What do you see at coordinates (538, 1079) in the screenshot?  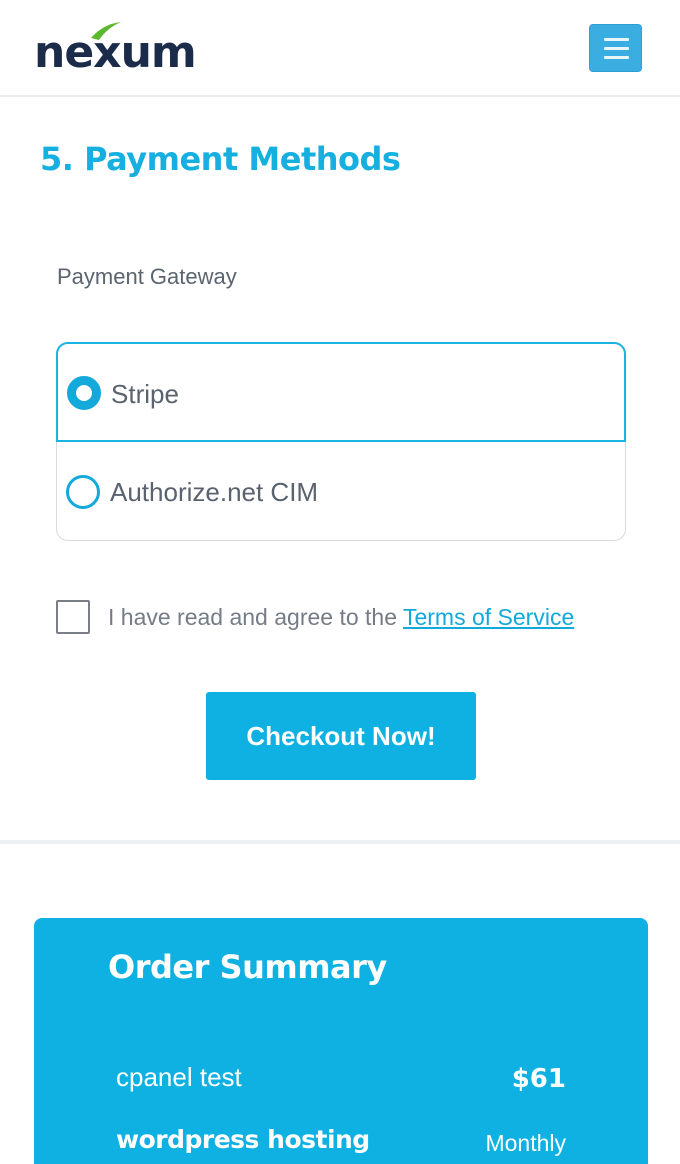 I see `summary-item-price: $61` at bounding box center [538, 1079].